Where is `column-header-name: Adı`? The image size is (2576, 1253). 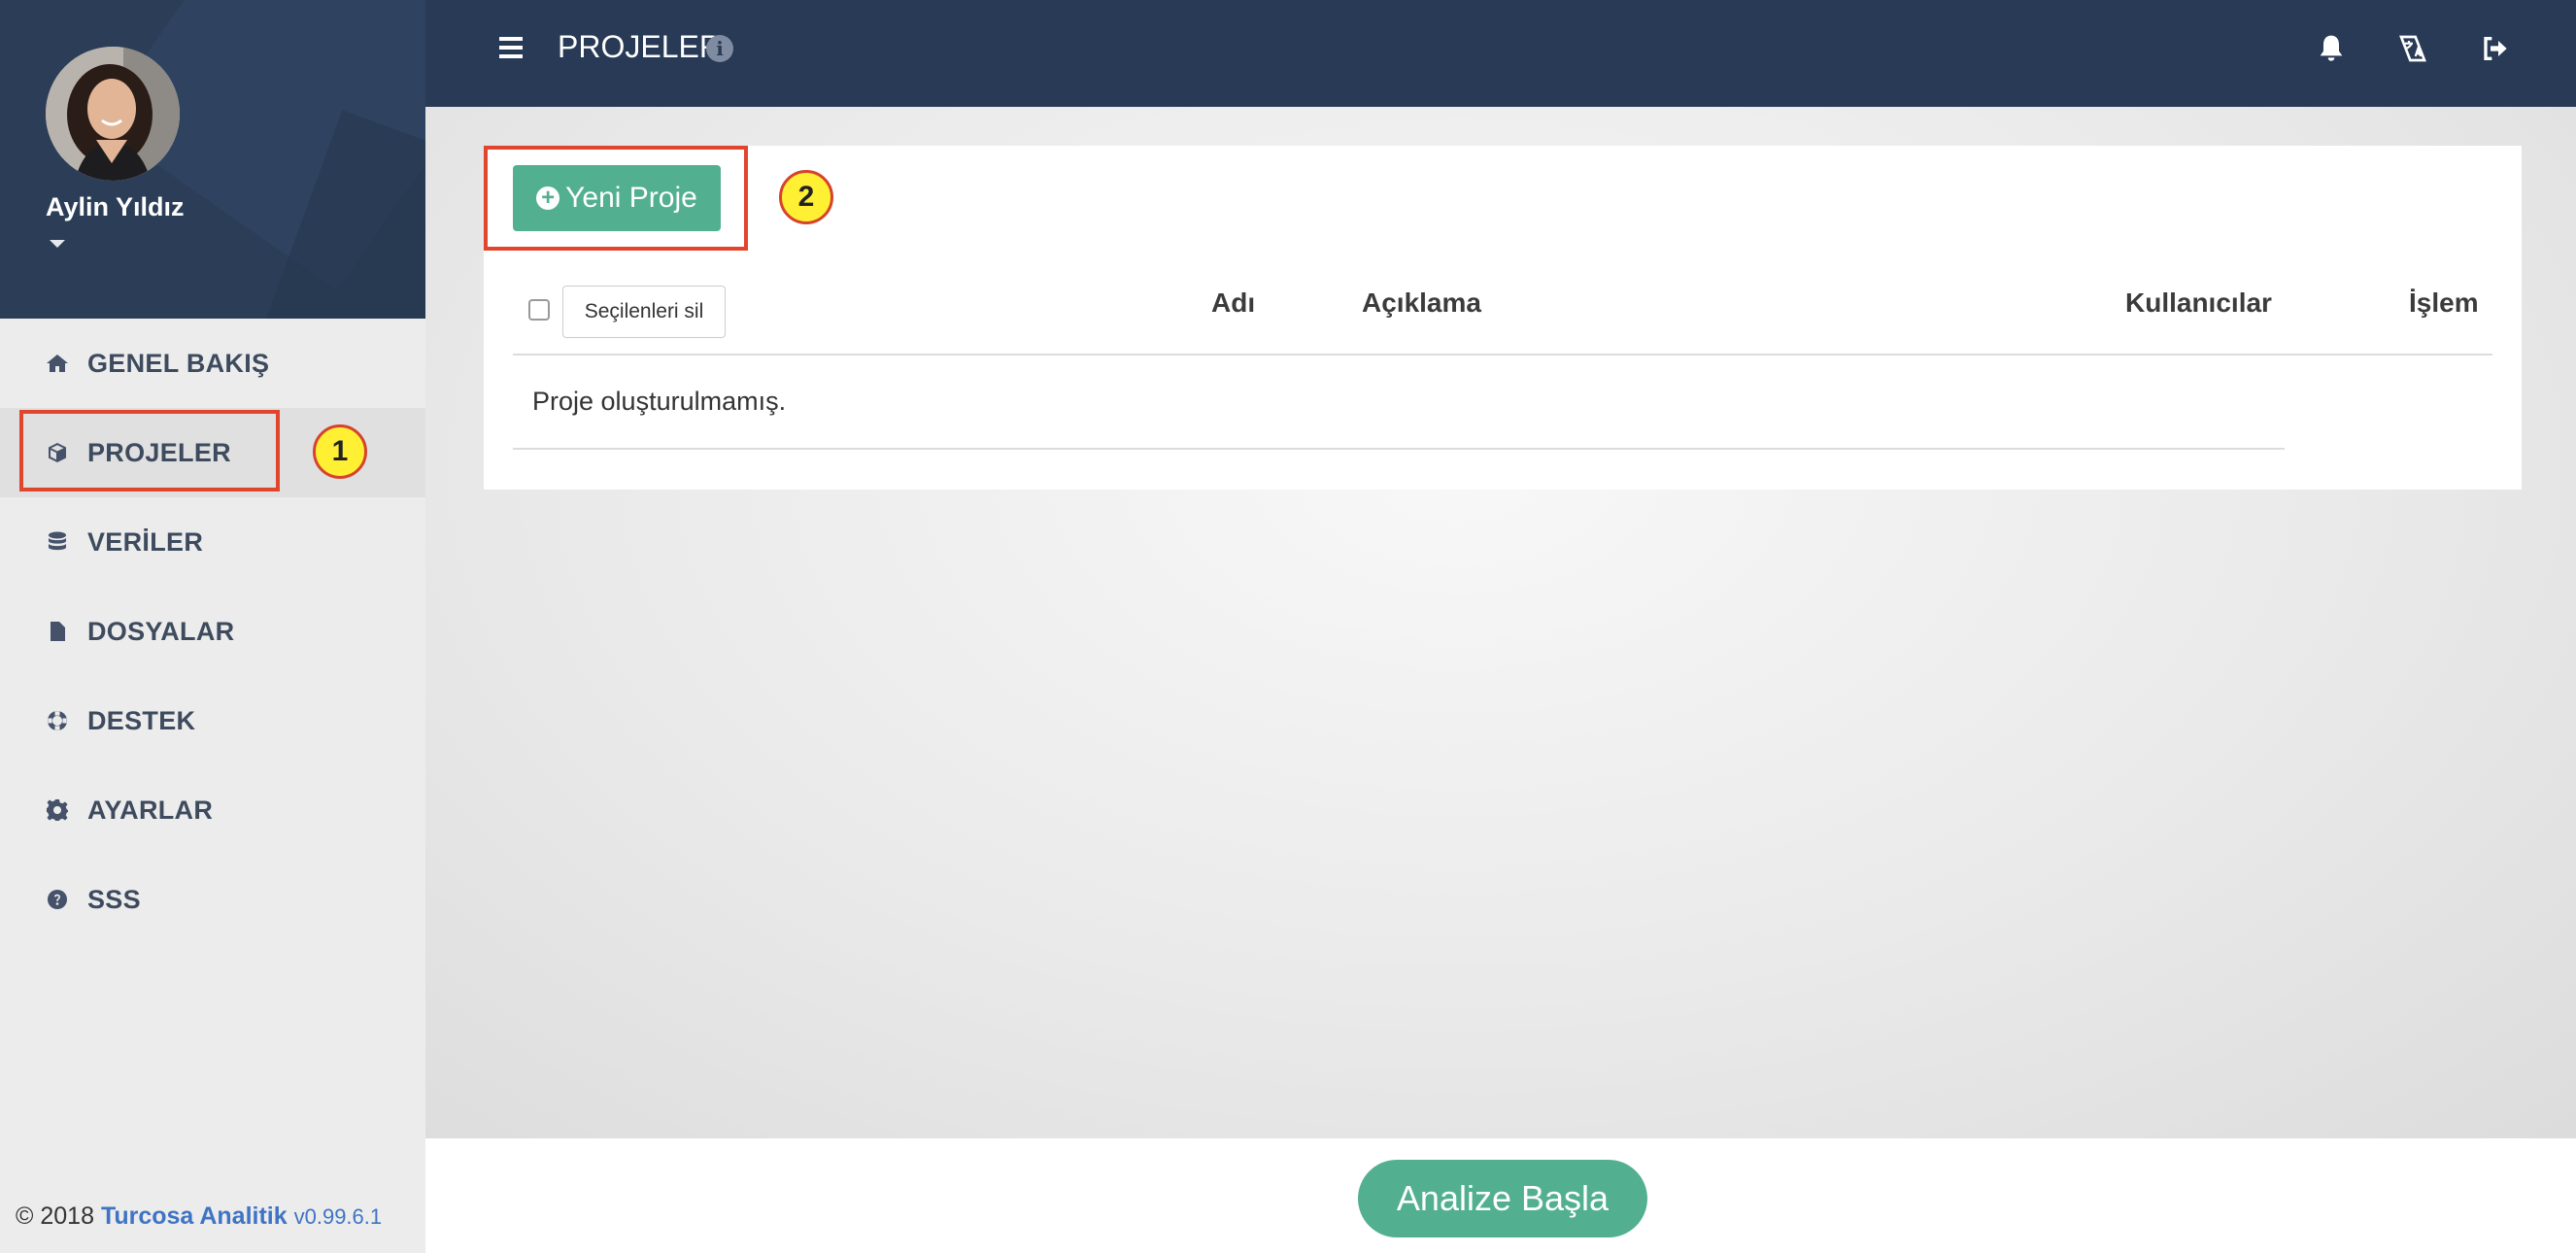
column-header-name: Adı is located at coordinates (1233, 303).